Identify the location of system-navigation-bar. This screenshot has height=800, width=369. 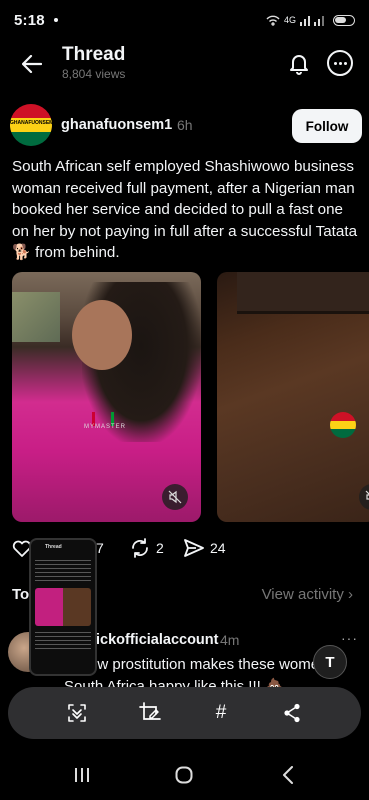
(184, 775).